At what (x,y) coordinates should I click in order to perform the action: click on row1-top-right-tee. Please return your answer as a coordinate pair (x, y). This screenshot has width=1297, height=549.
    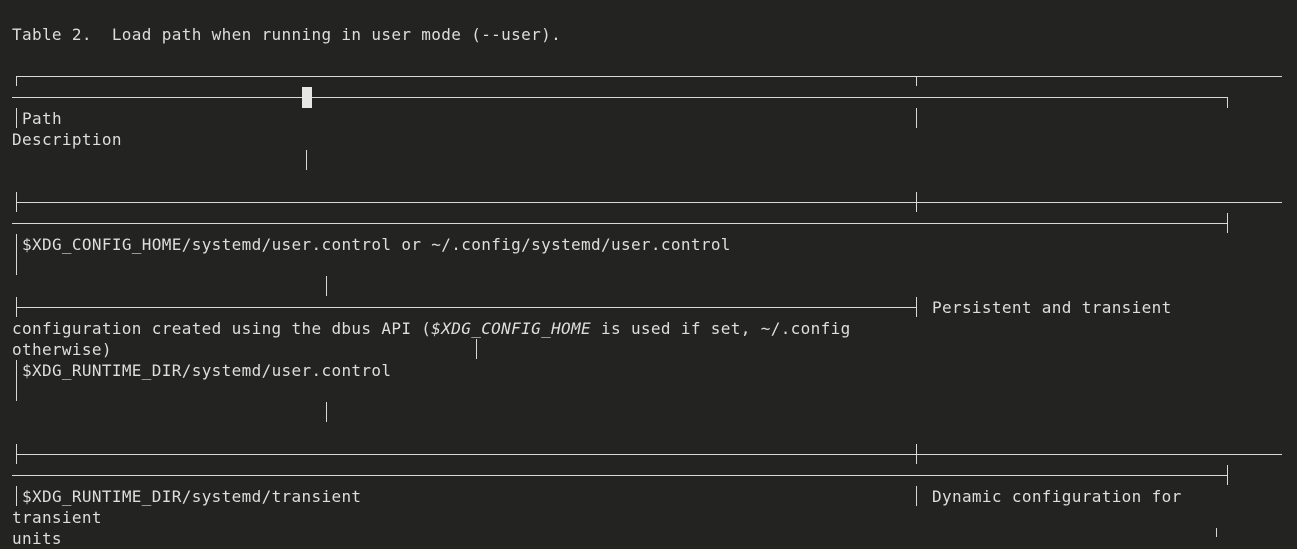
    Looking at the image, I should click on (1227, 223).